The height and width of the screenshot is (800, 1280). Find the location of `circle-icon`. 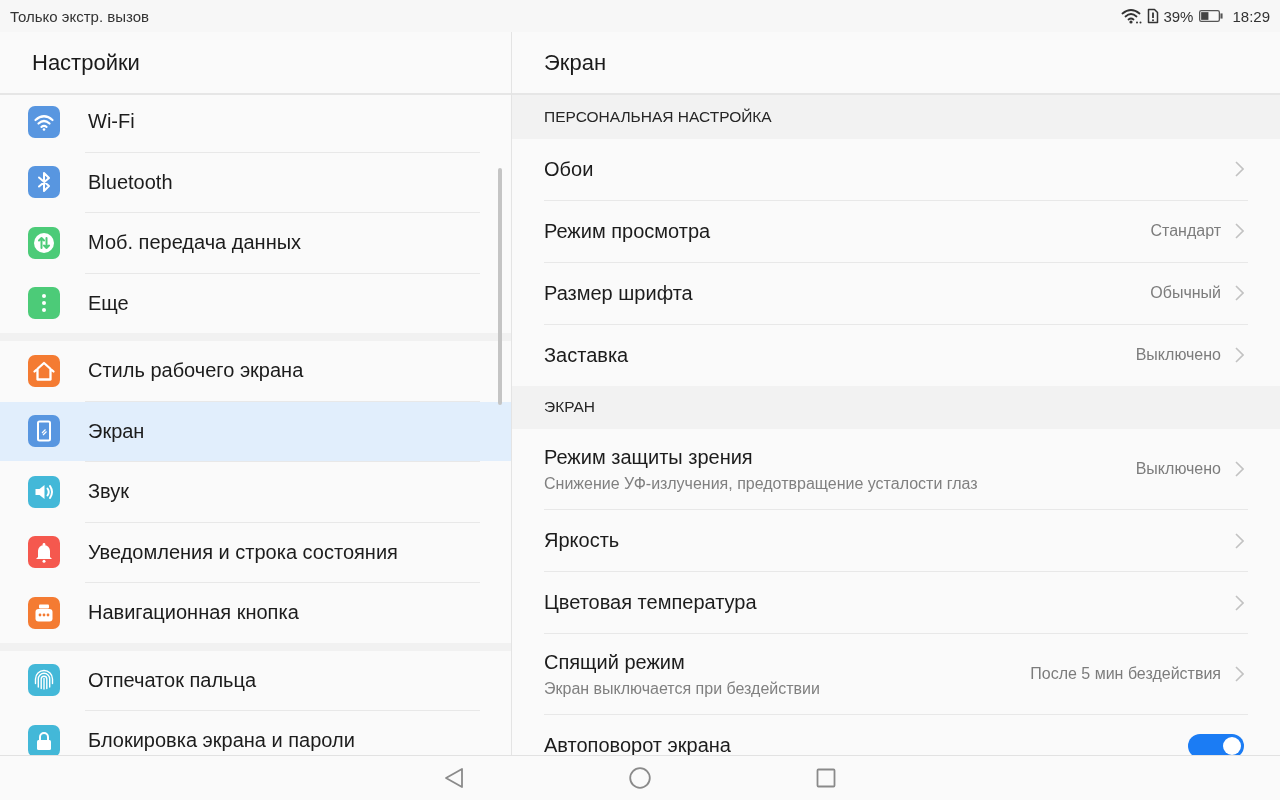

circle-icon is located at coordinates (640, 778).